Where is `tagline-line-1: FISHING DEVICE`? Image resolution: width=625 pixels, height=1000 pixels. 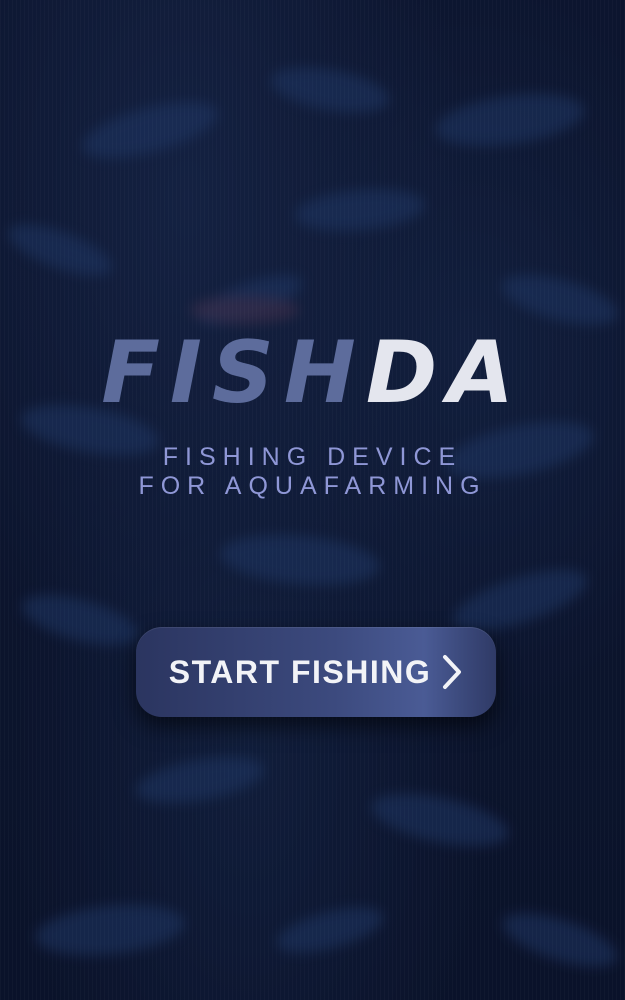 tagline-line-1: FISHING DEVICE is located at coordinates (312, 457).